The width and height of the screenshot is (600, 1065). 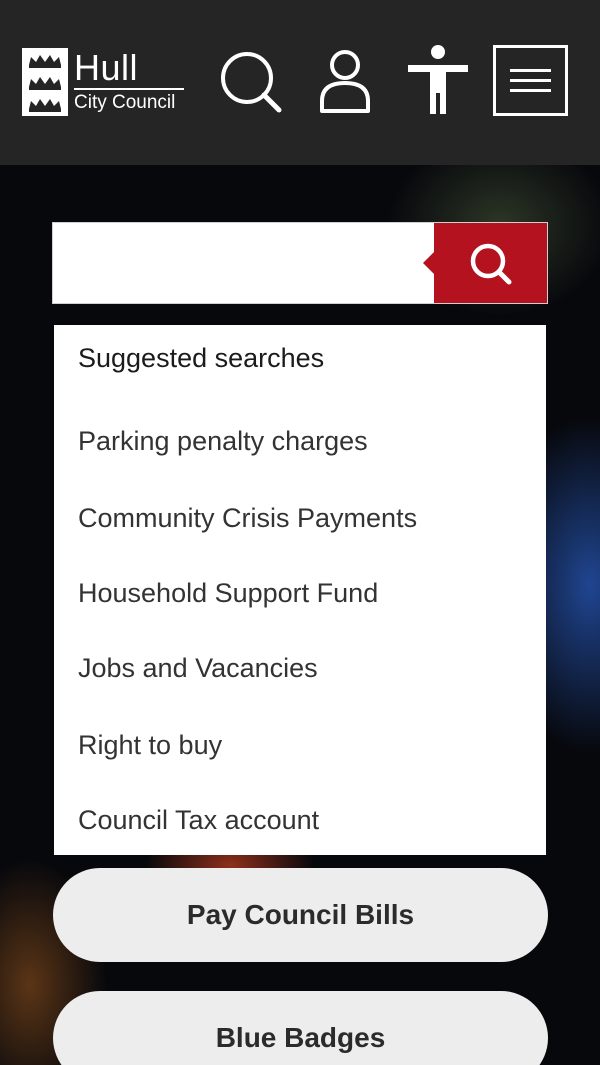 I want to click on search-submit-button, so click(x=485, y=263).